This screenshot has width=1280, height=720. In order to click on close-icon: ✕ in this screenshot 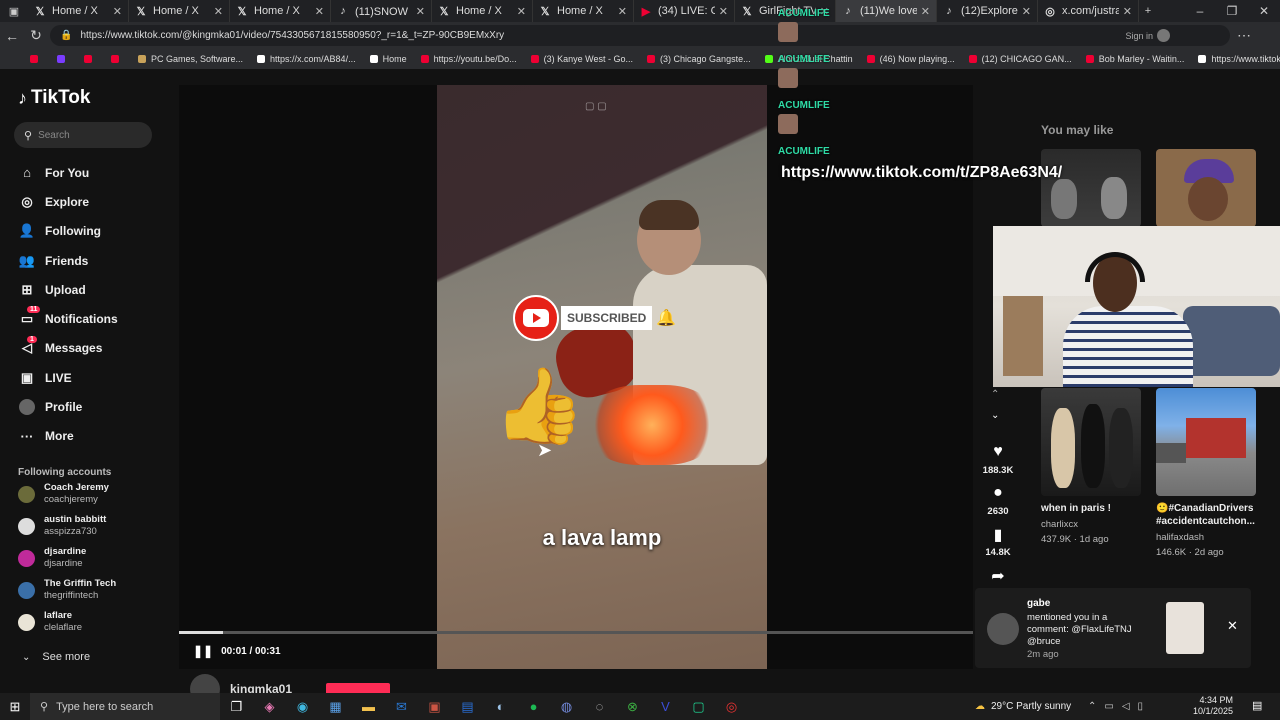, I will do `click(1232, 626)`.